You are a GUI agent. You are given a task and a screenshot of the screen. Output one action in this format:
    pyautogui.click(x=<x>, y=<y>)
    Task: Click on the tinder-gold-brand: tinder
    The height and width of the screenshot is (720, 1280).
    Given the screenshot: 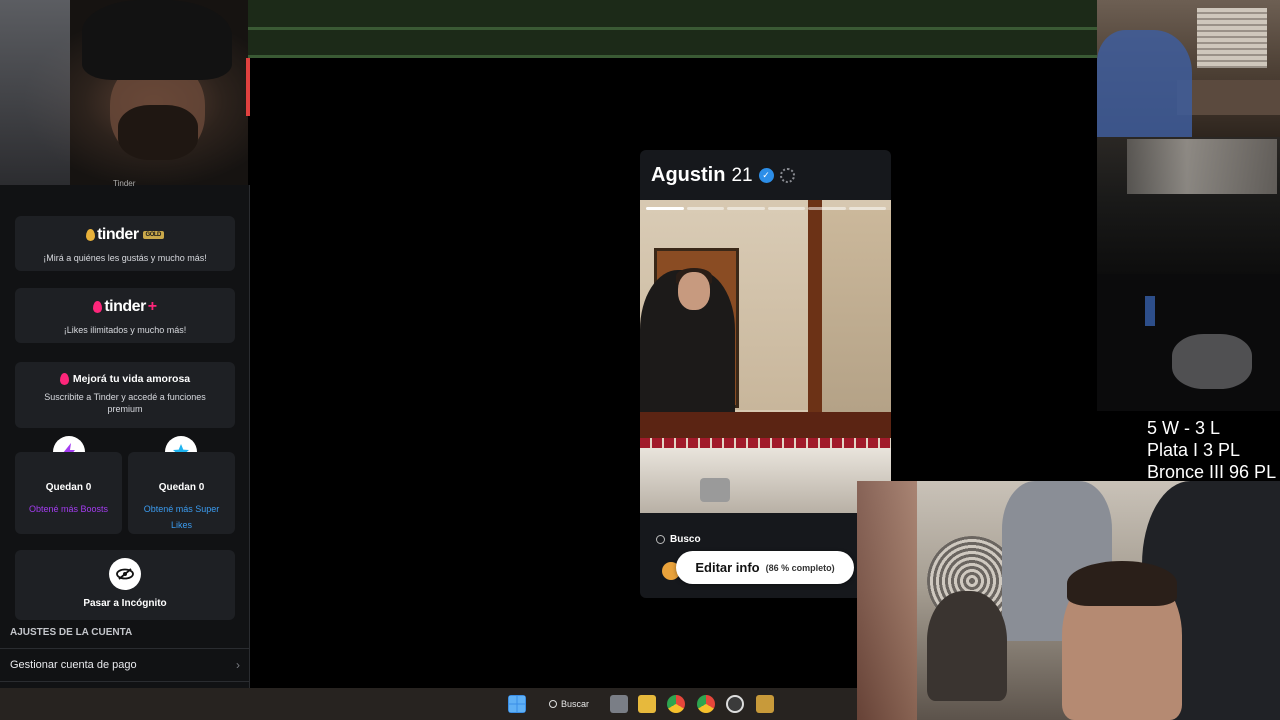 What is the action you would take?
    pyautogui.click(x=118, y=234)
    